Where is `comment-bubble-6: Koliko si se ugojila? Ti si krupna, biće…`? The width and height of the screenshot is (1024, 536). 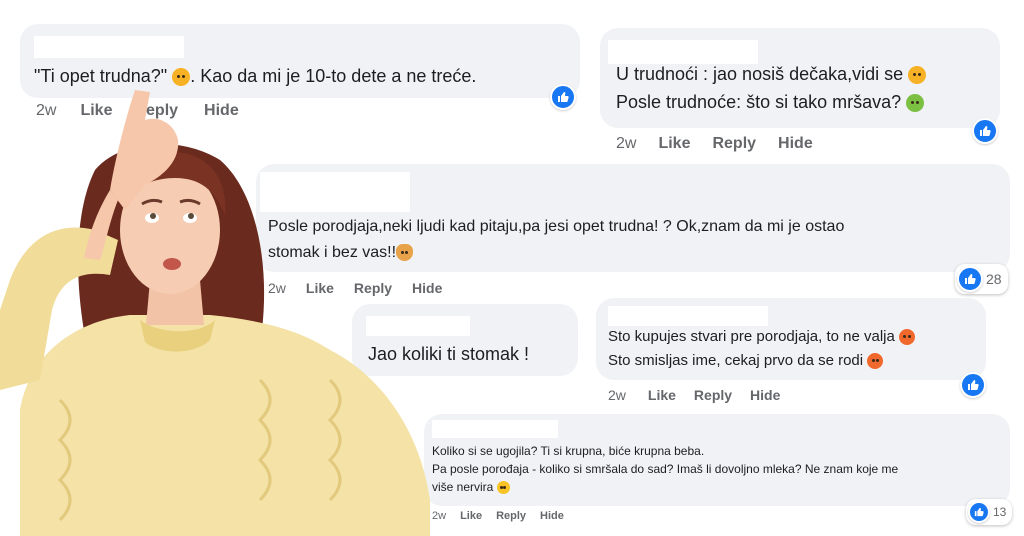 comment-bubble-6: Koliko si se ugojila? Ti si krupna, biće… is located at coordinates (717, 460).